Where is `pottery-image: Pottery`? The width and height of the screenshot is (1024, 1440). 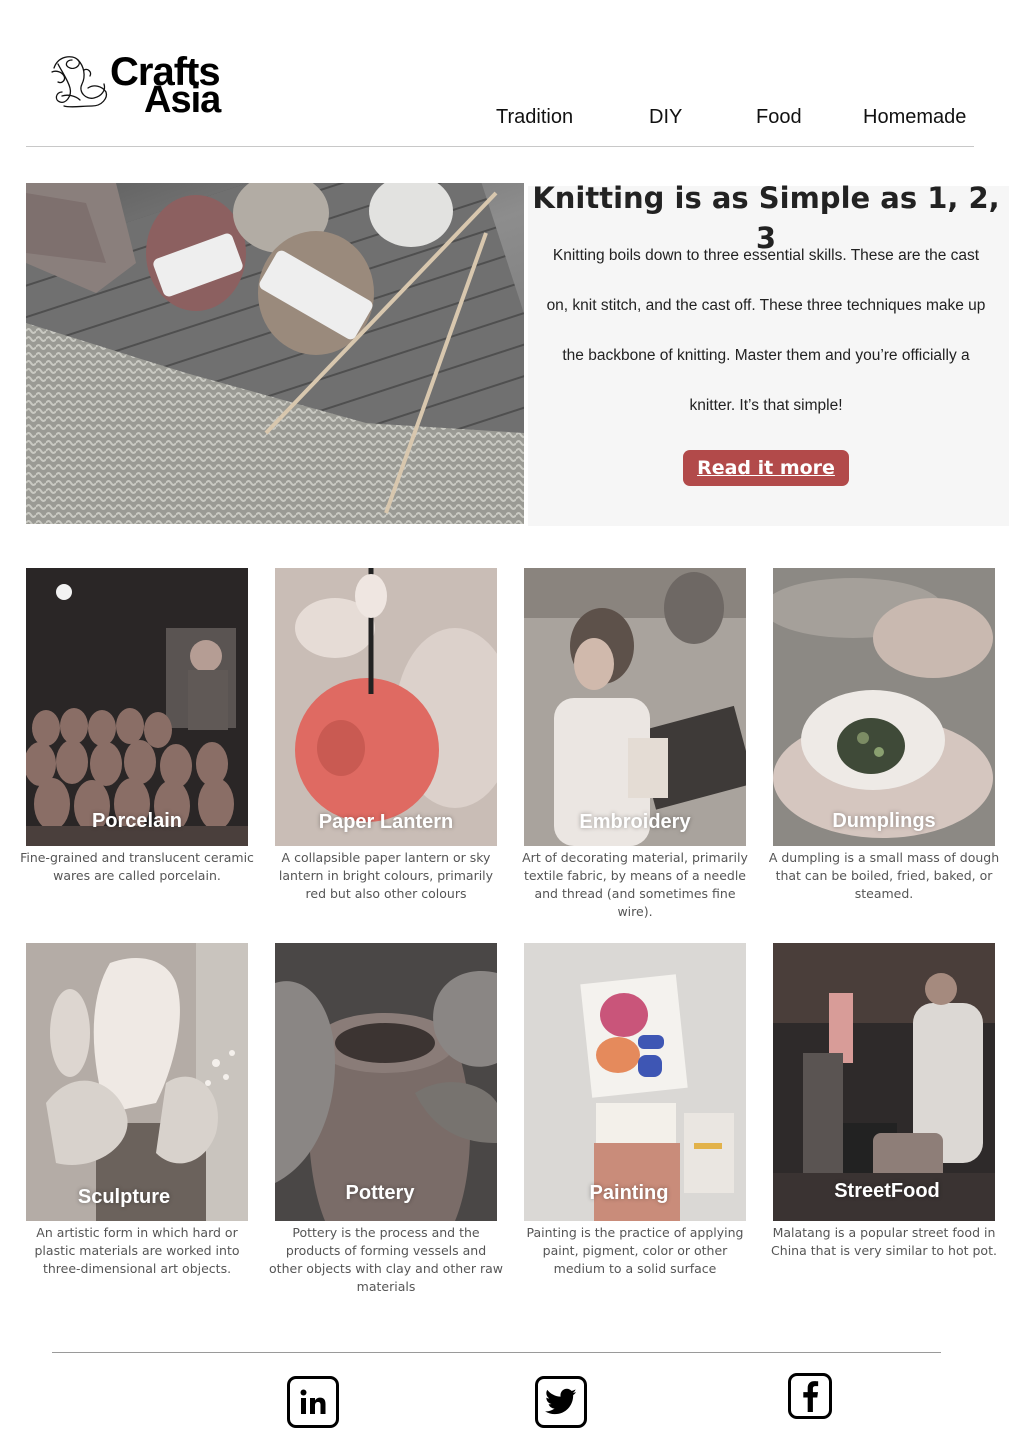 pottery-image: Pottery is located at coordinates (386, 1082).